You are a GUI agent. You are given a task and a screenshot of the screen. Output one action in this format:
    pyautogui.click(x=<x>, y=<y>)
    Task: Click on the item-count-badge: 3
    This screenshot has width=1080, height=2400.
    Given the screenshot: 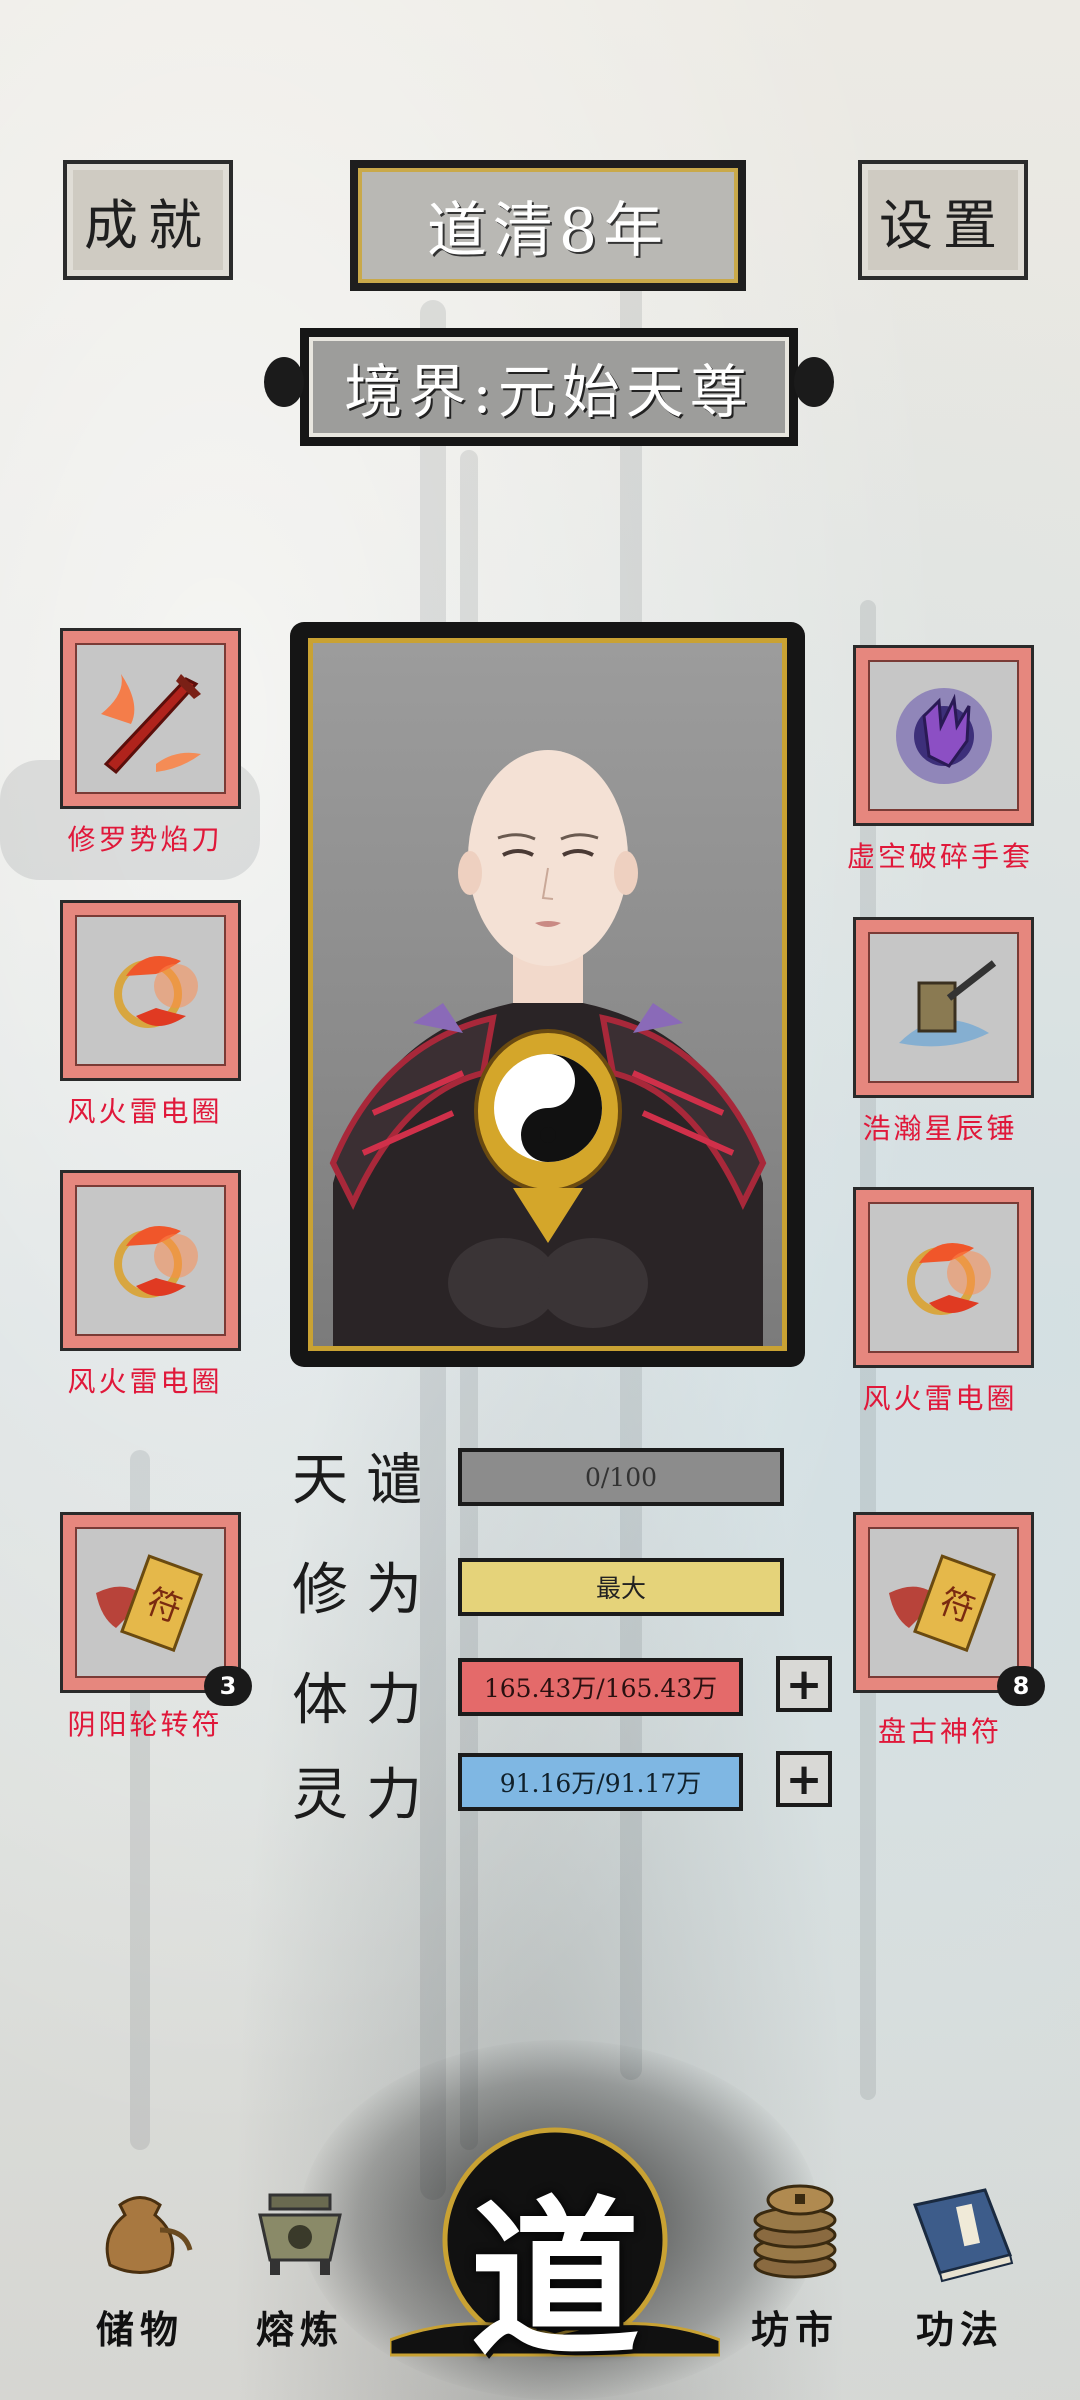 What is the action you would take?
    pyautogui.click(x=228, y=1686)
    